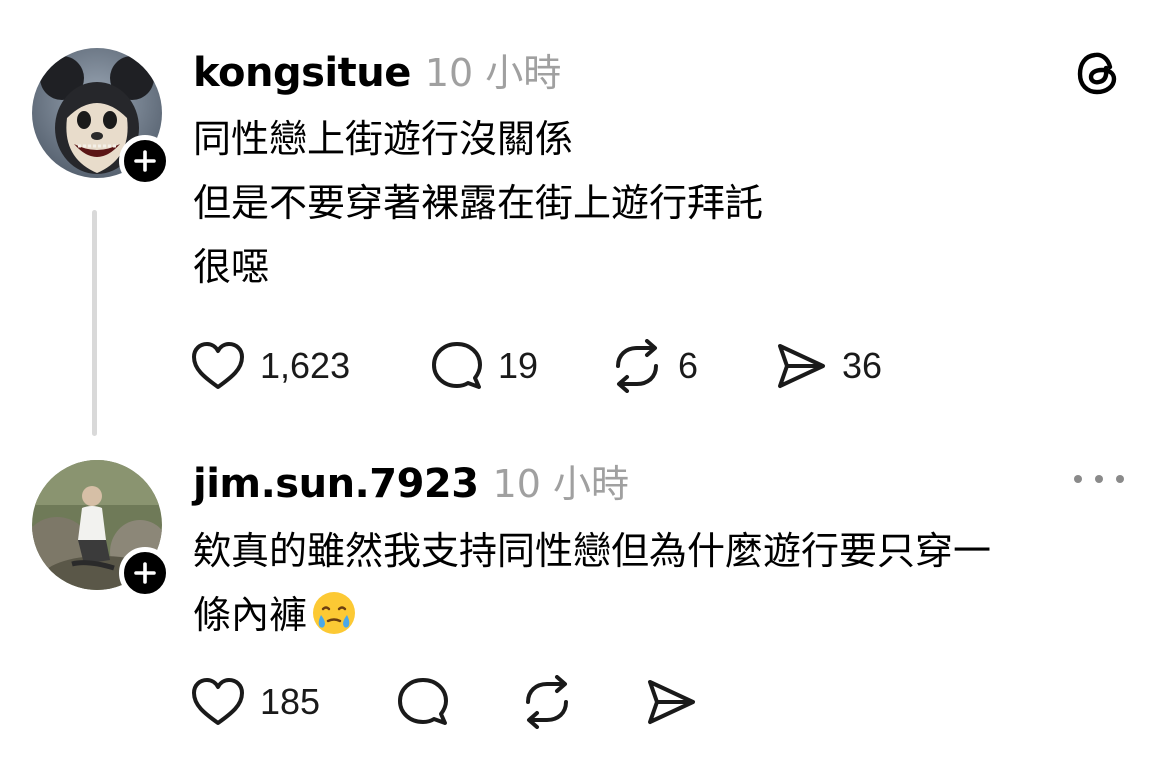 The width and height of the screenshot is (1170, 757). Describe the element at coordinates (305, 365) in the screenshot. I see `like-count: 1,623` at that location.